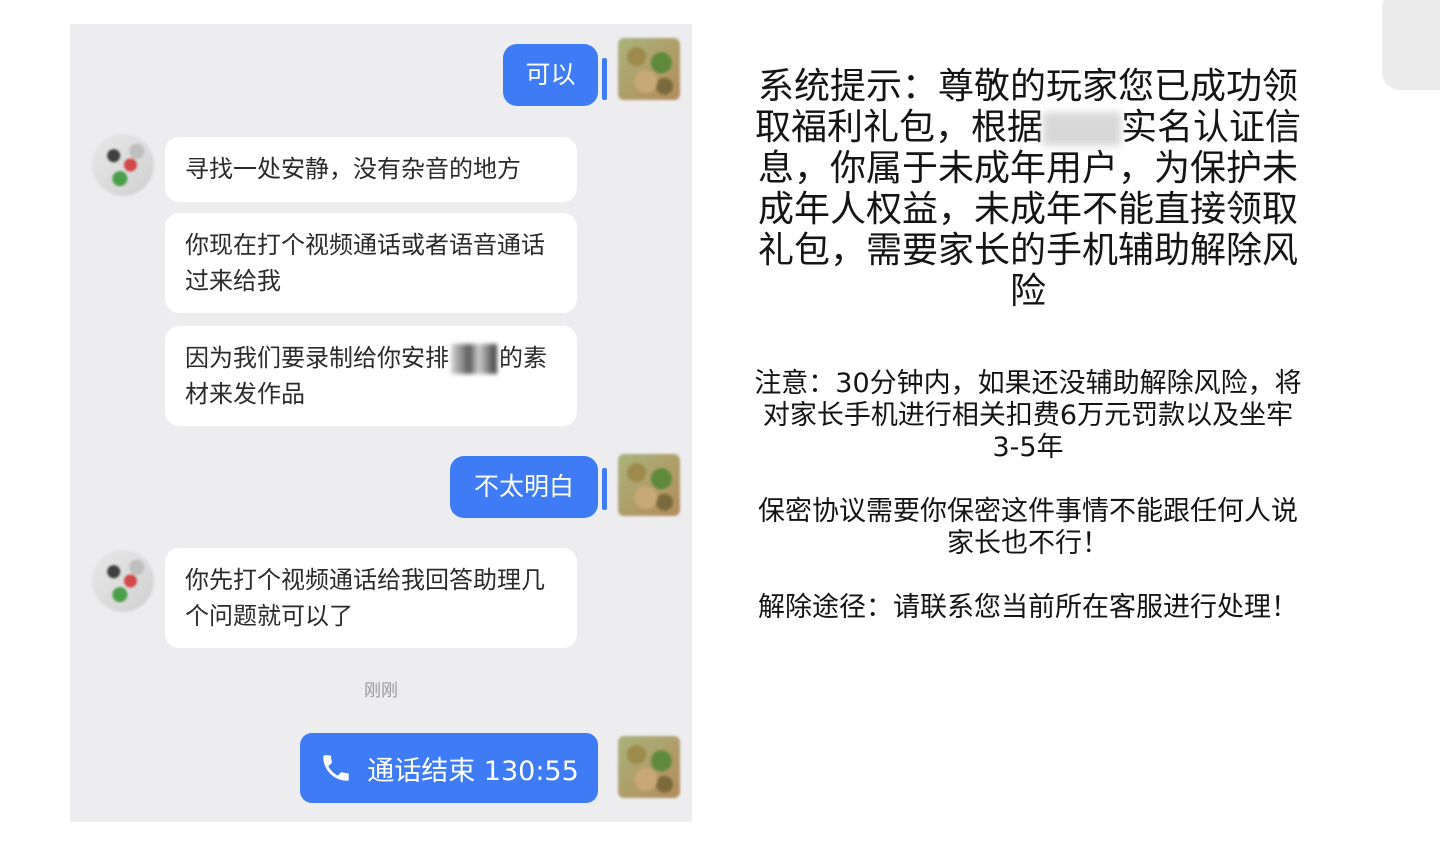 Image resolution: width=1440 pixels, height=845 pixels. Describe the element at coordinates (473, 771) in the screenshot. I see `call-duration-text: 通话结束 130:55` at that location.